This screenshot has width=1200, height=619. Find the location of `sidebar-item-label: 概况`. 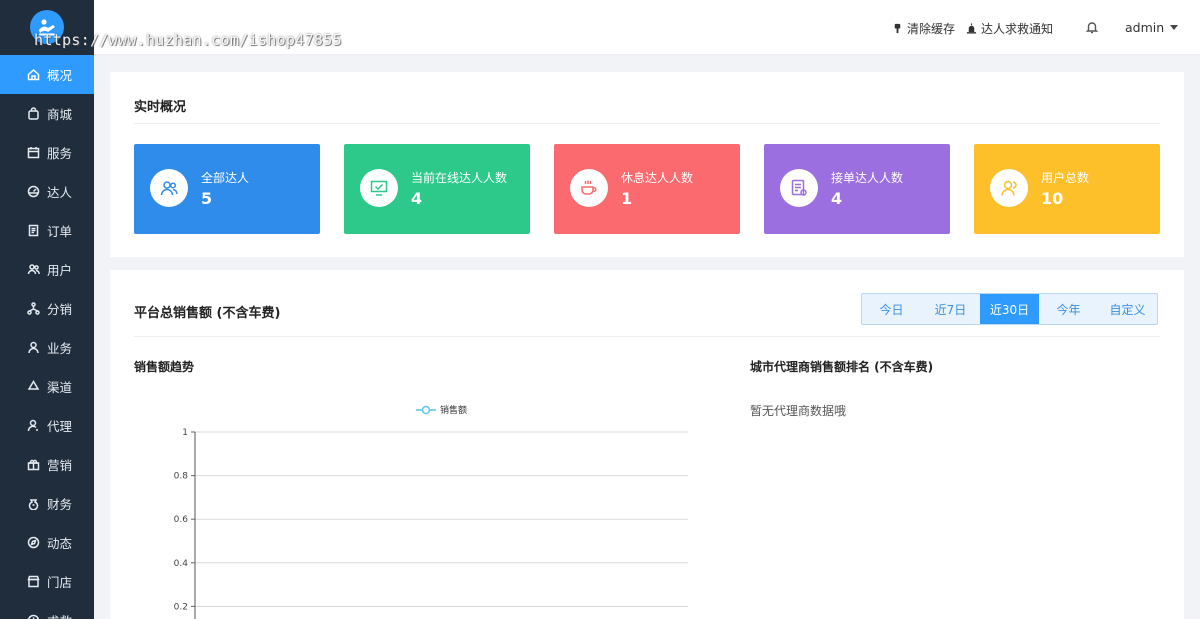

sidebar-item-label: 概况 is located at coordinates (60, 75).